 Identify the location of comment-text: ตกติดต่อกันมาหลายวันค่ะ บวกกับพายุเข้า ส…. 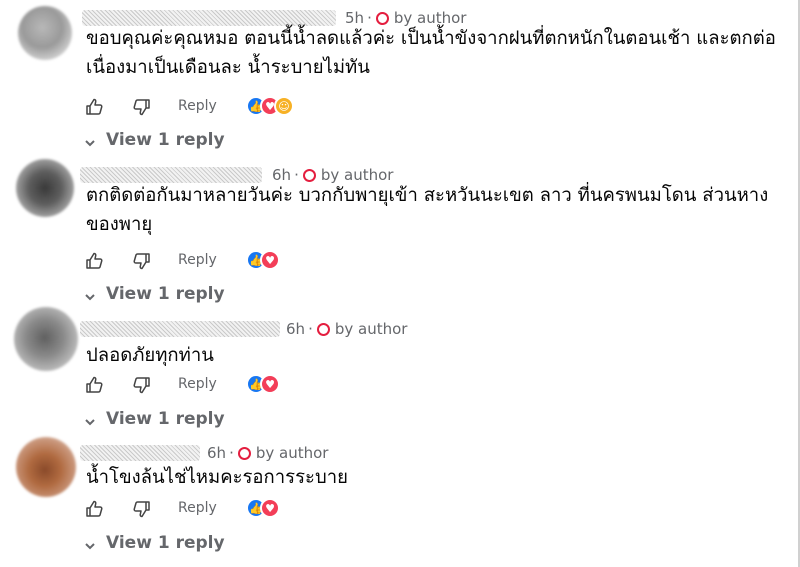
(427, 210).